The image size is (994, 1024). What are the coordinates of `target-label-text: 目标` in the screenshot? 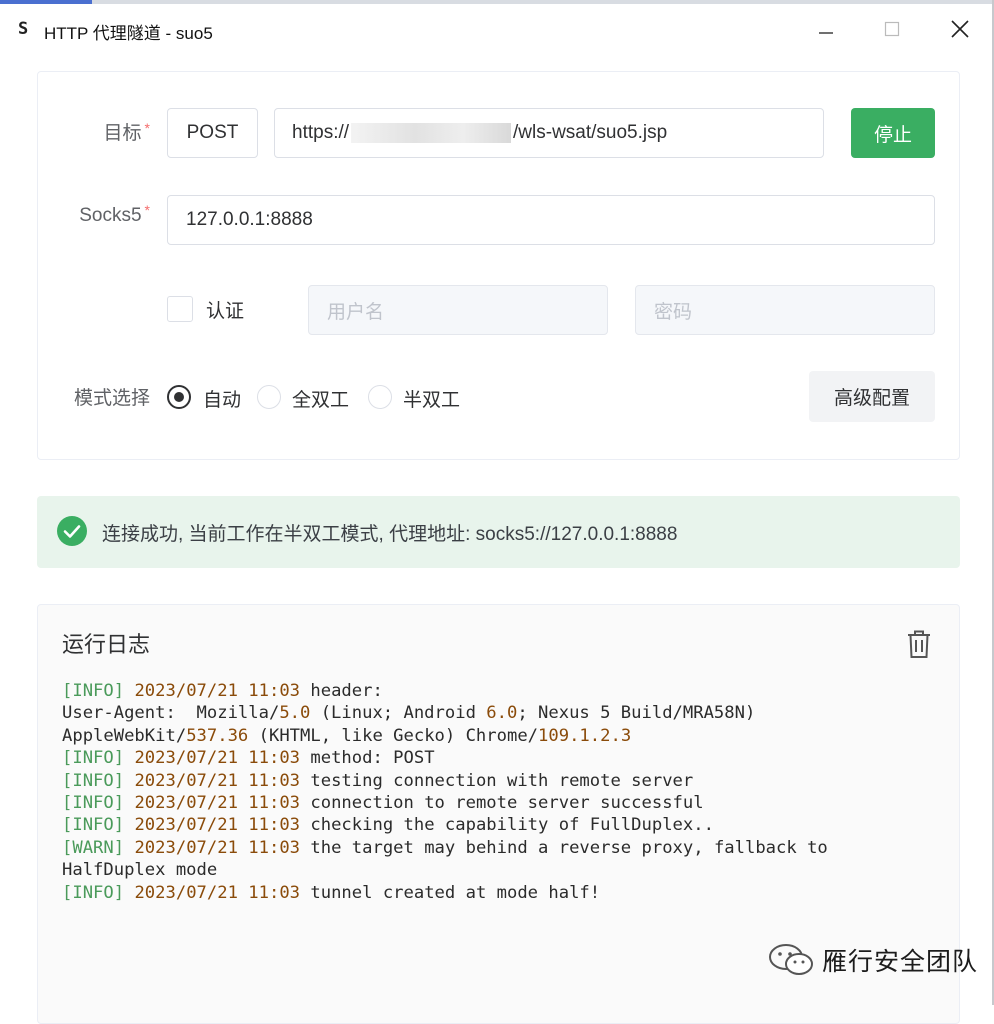 It's located at (122, 133).